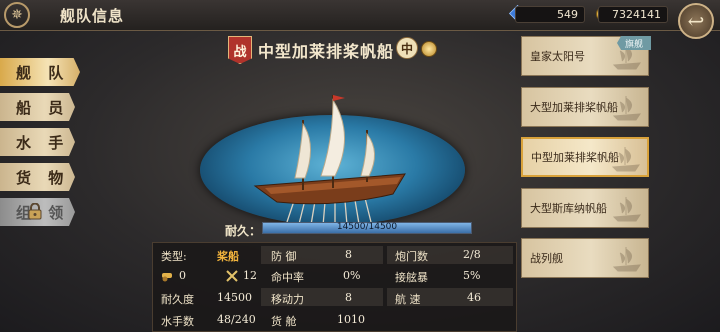 Image resolution: width=720 pixels, height=332 pixels. Describe the element at coordinates (250, 275) in the screenshot. I see `stat-swords-value: 12` at that location.